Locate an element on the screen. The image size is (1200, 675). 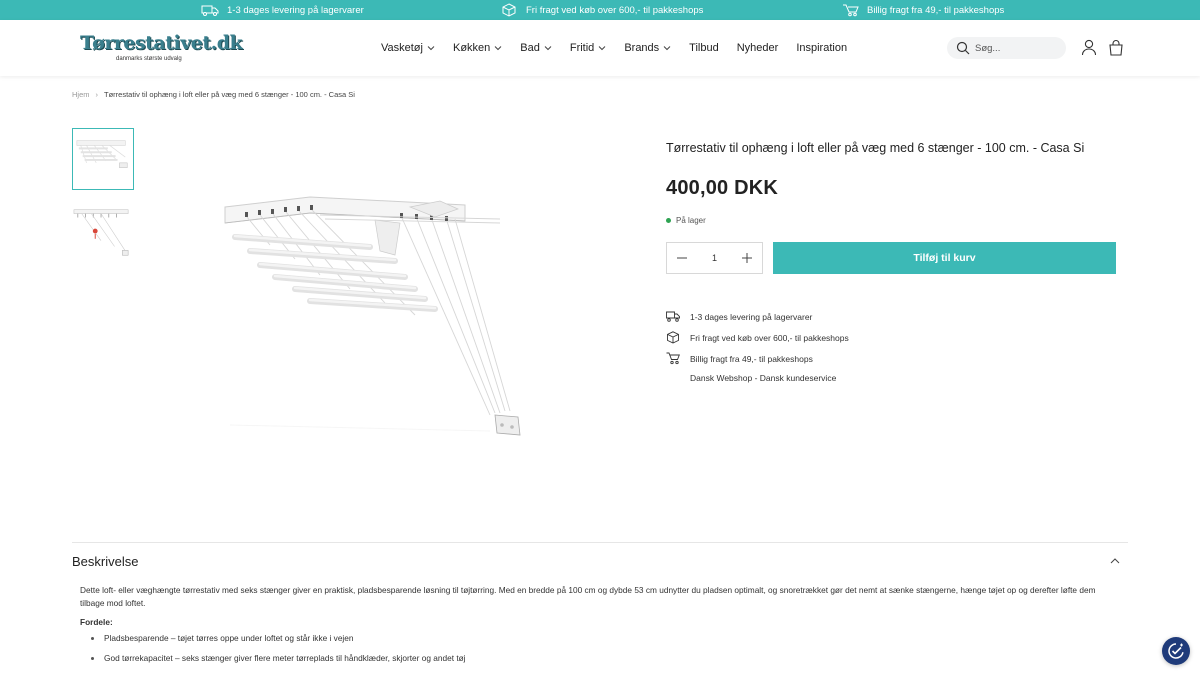
announcement-usp-delivery: 1-3 dages levering på lagervarer is located at coordinates (282, 10).